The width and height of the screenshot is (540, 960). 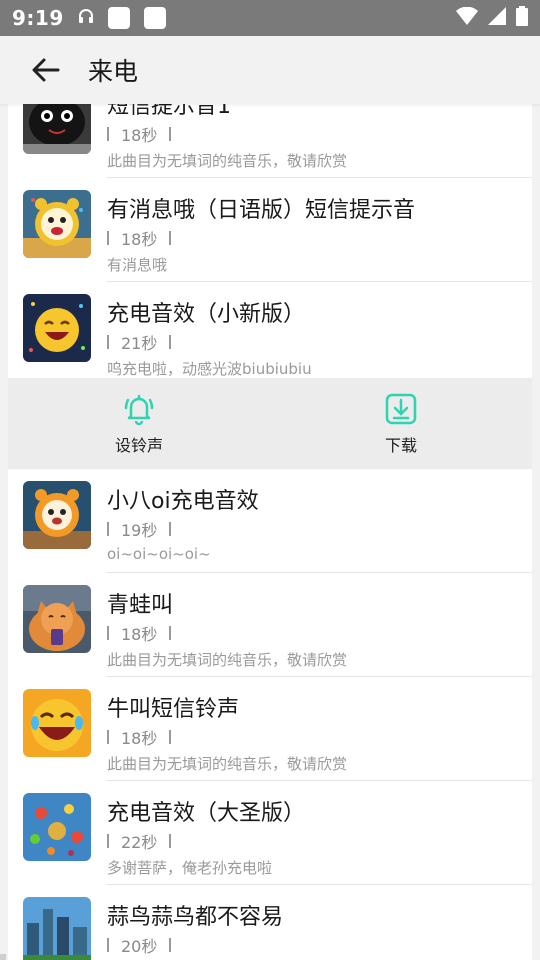 I want to click on back-arrow-icon, so click(x=46, y=70).